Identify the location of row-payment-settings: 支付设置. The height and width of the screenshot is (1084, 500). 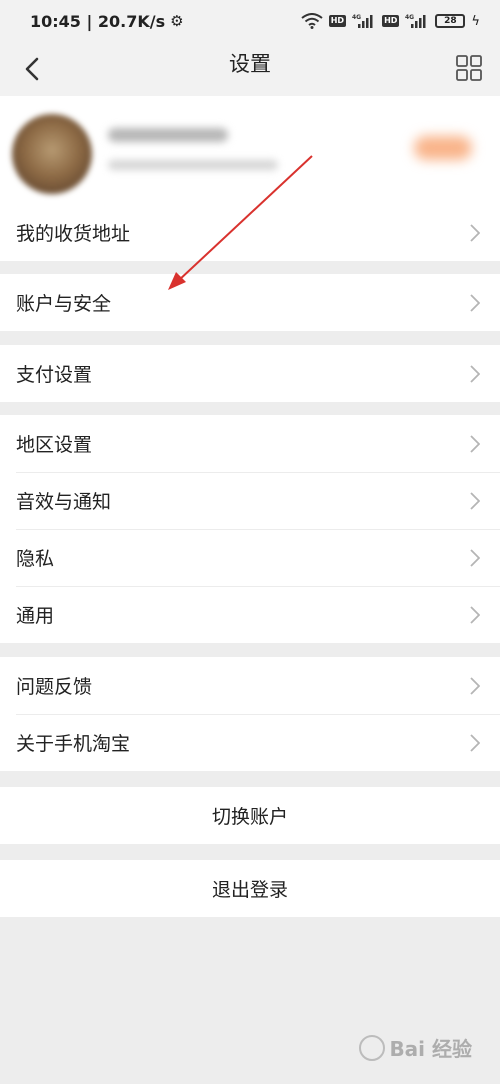
(250, 373).